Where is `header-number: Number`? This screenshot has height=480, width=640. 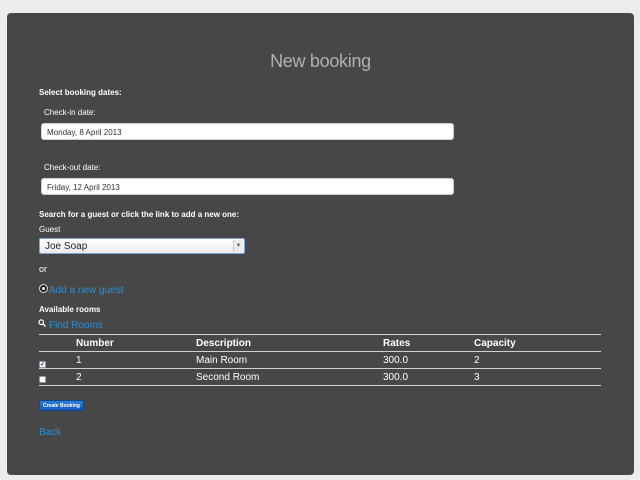
header-number: Number is located at coordinates (136, 343).